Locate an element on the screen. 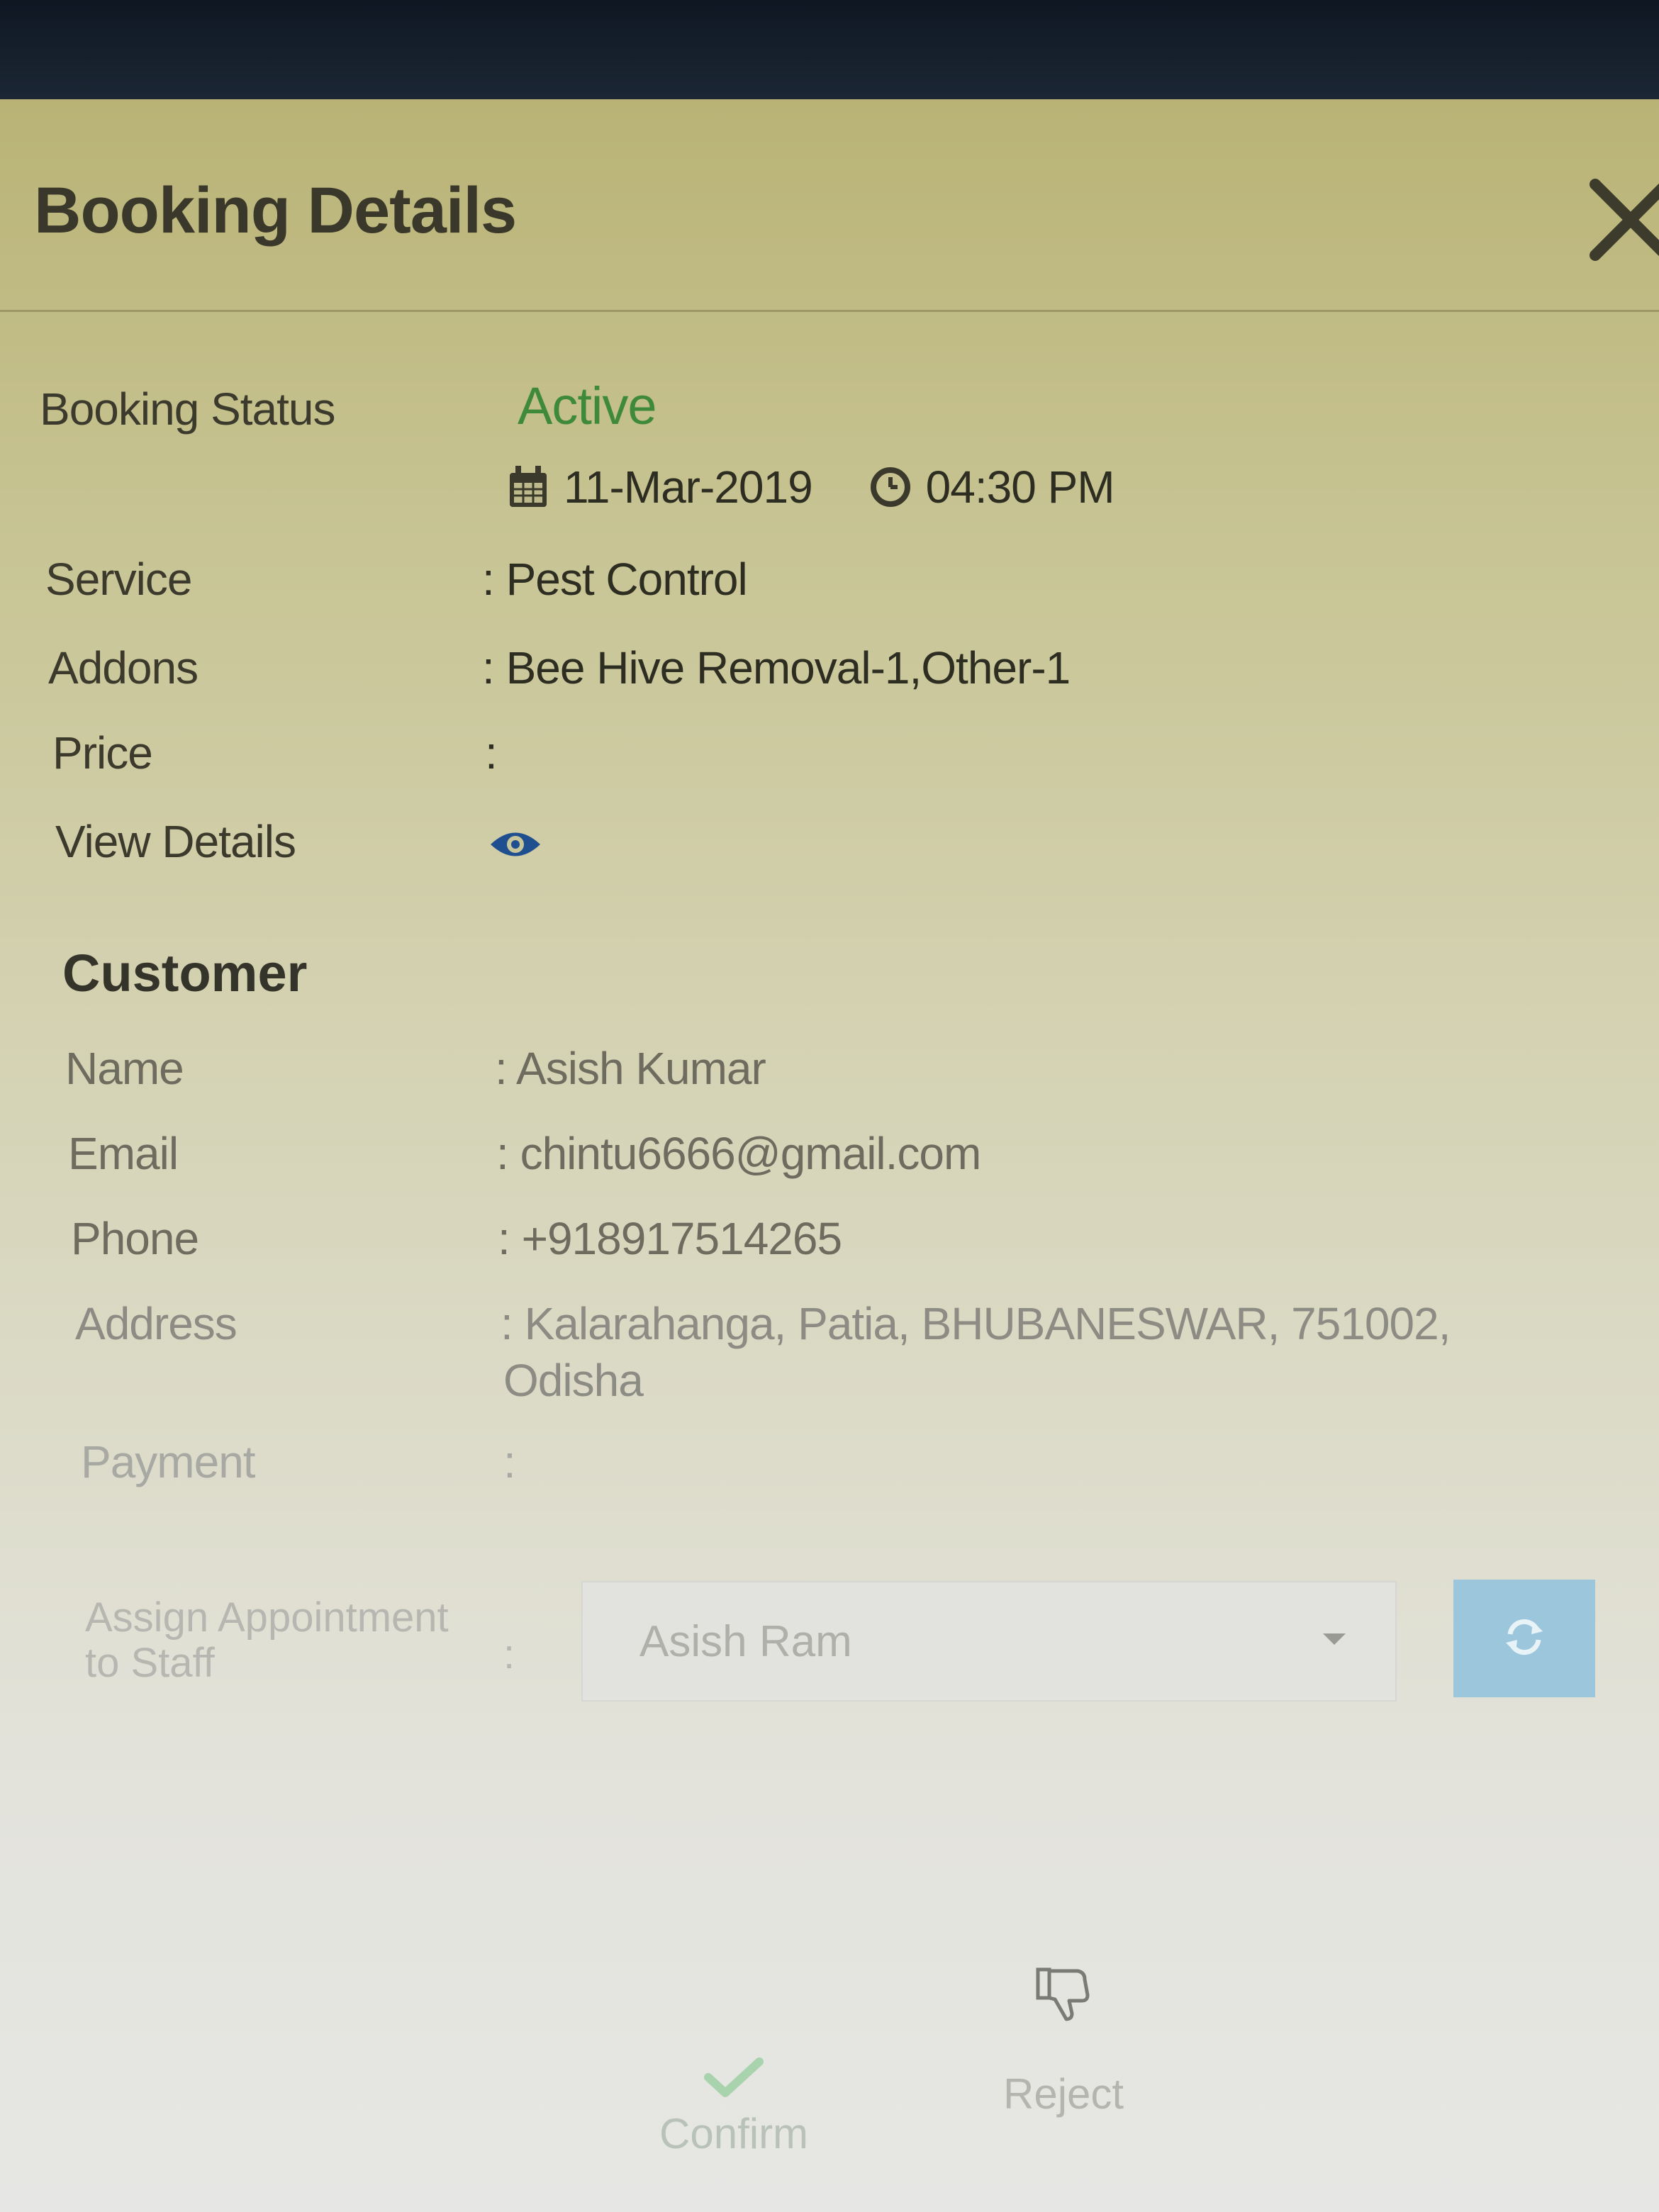  thumbs-down-icon is located at coordinates (1064, 1996).